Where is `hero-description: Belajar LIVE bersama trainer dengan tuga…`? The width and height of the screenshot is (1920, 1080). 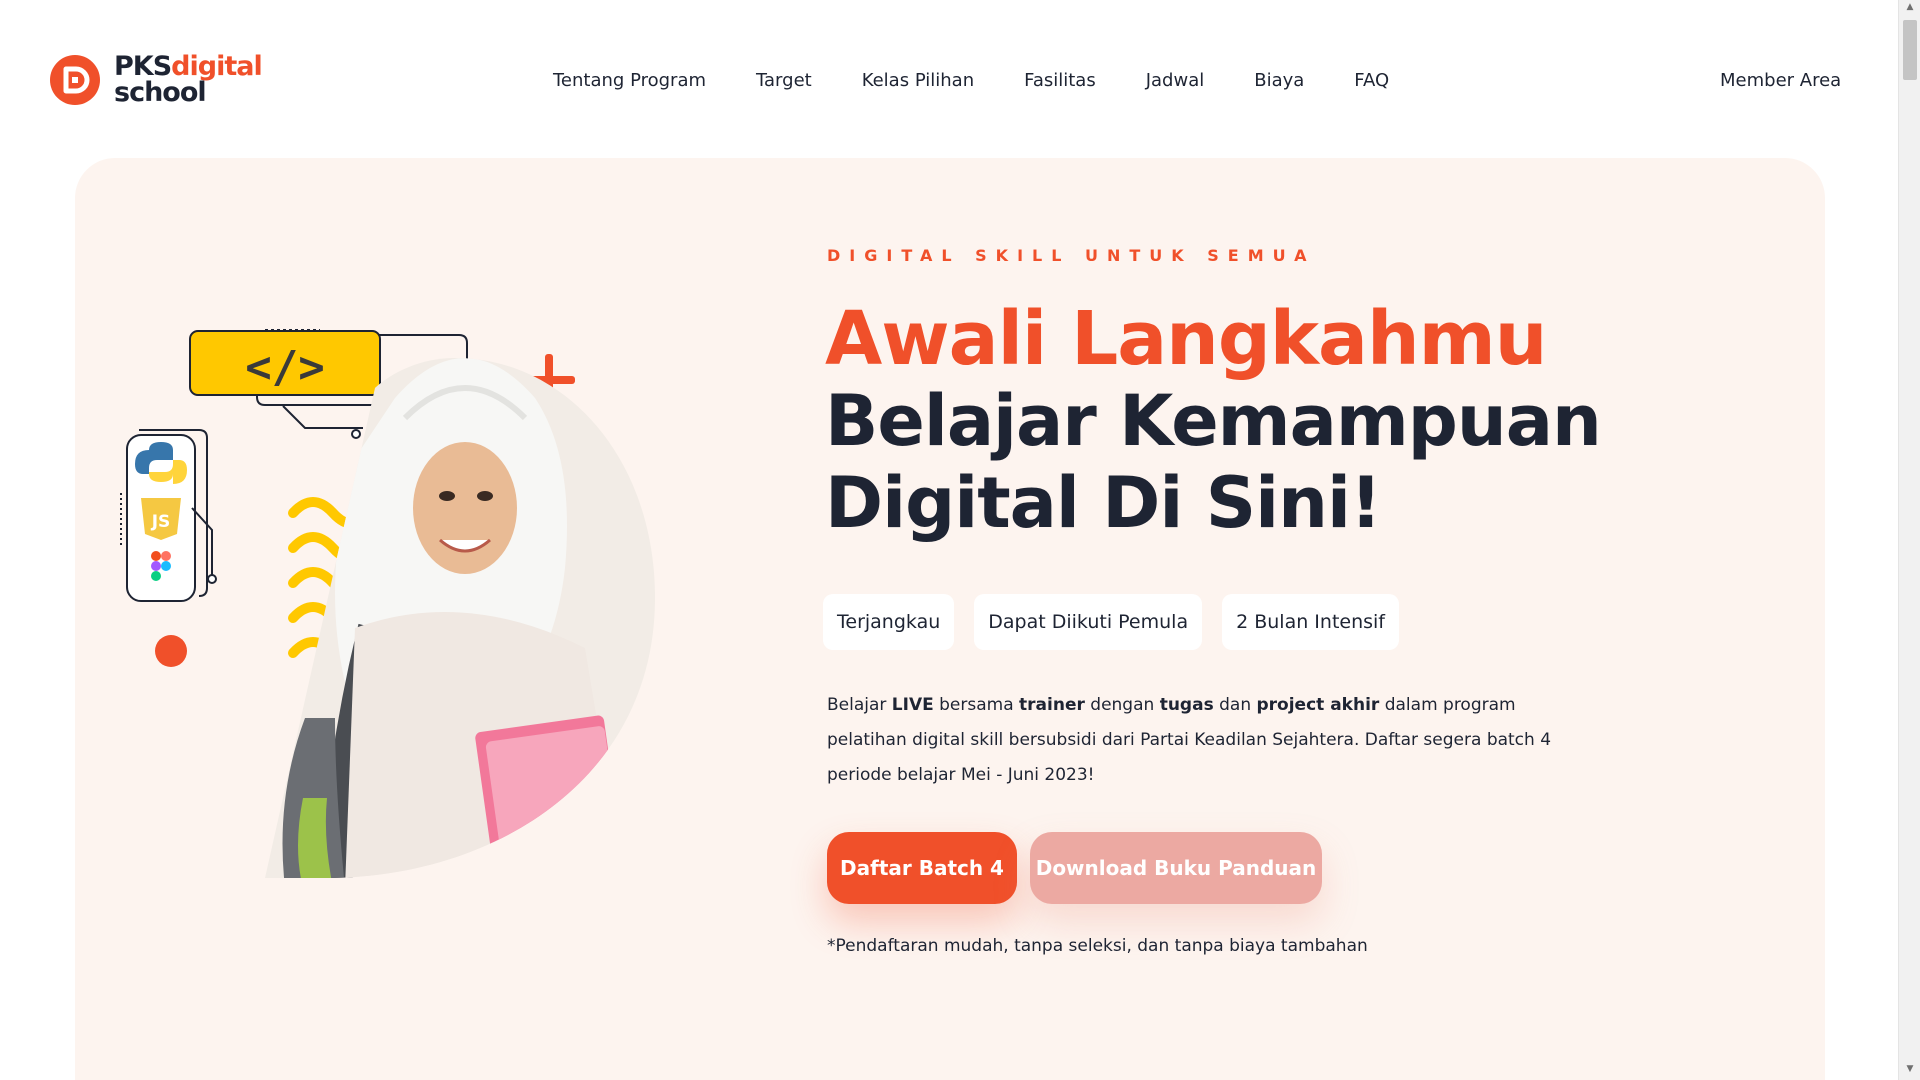 hero-description: Belajar LIVE bersama trainer dengan tuga… is located at coordinates (1207, 740).